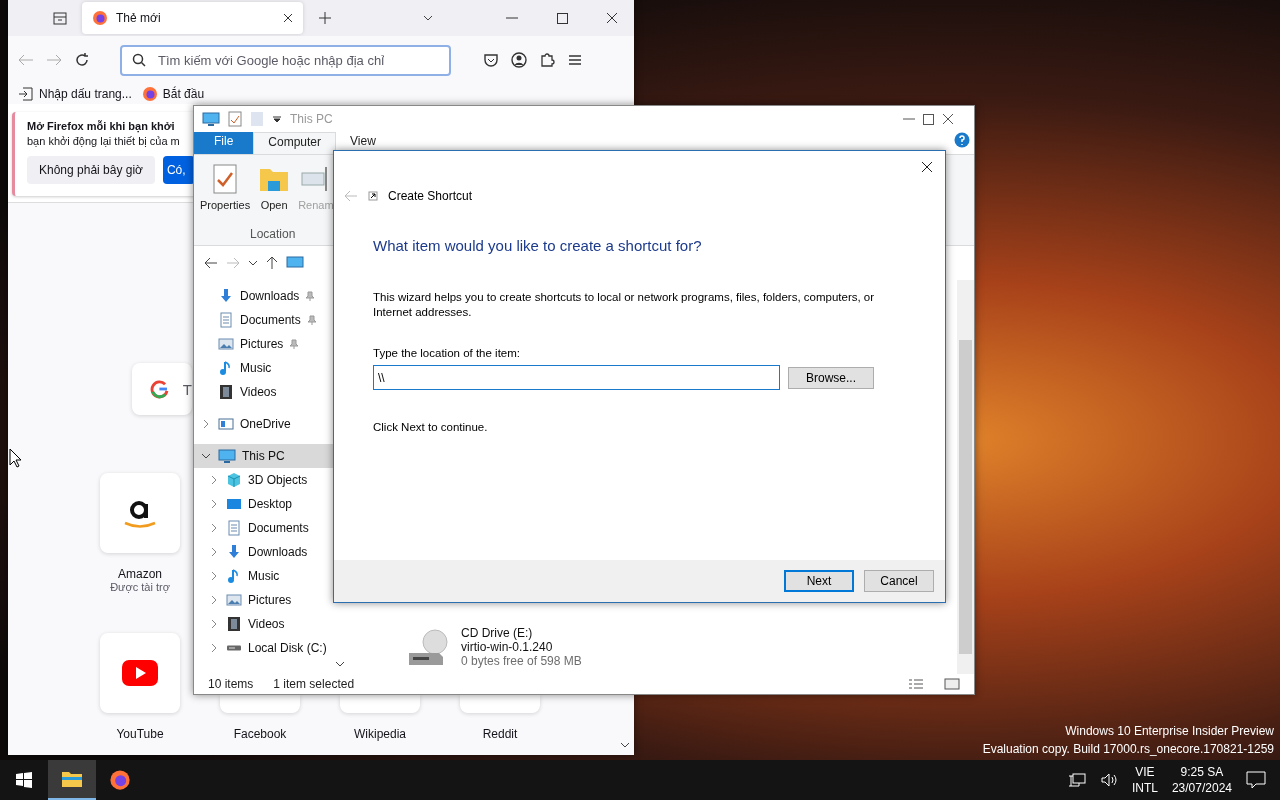 The width and height of the screenshot is (1280, 800). What do you see at coordinates (538, 245) in the screenshot?
I see `dialog-heading: What item would you like to create a shortcut for?` at bounding box center [538, 245].